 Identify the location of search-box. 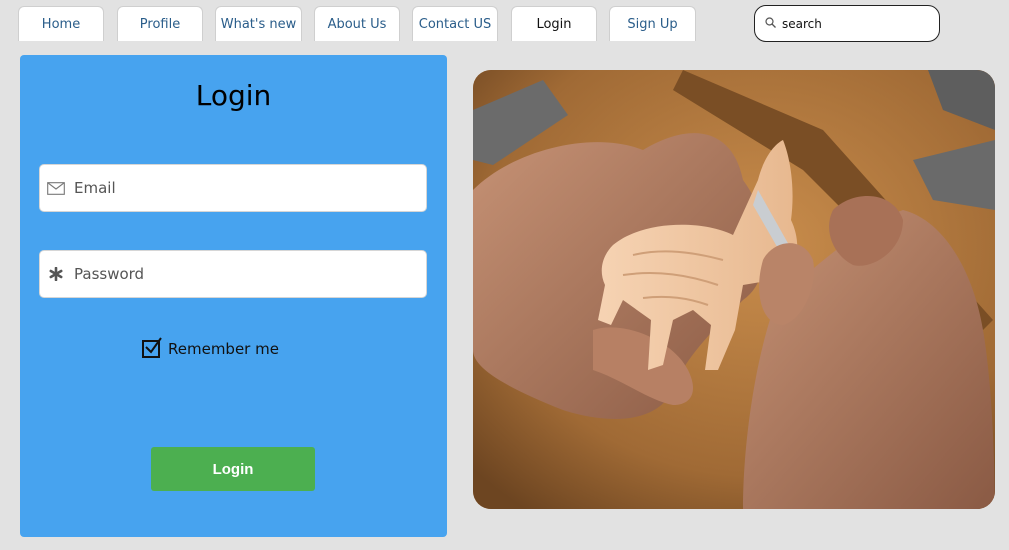
(847, 23).